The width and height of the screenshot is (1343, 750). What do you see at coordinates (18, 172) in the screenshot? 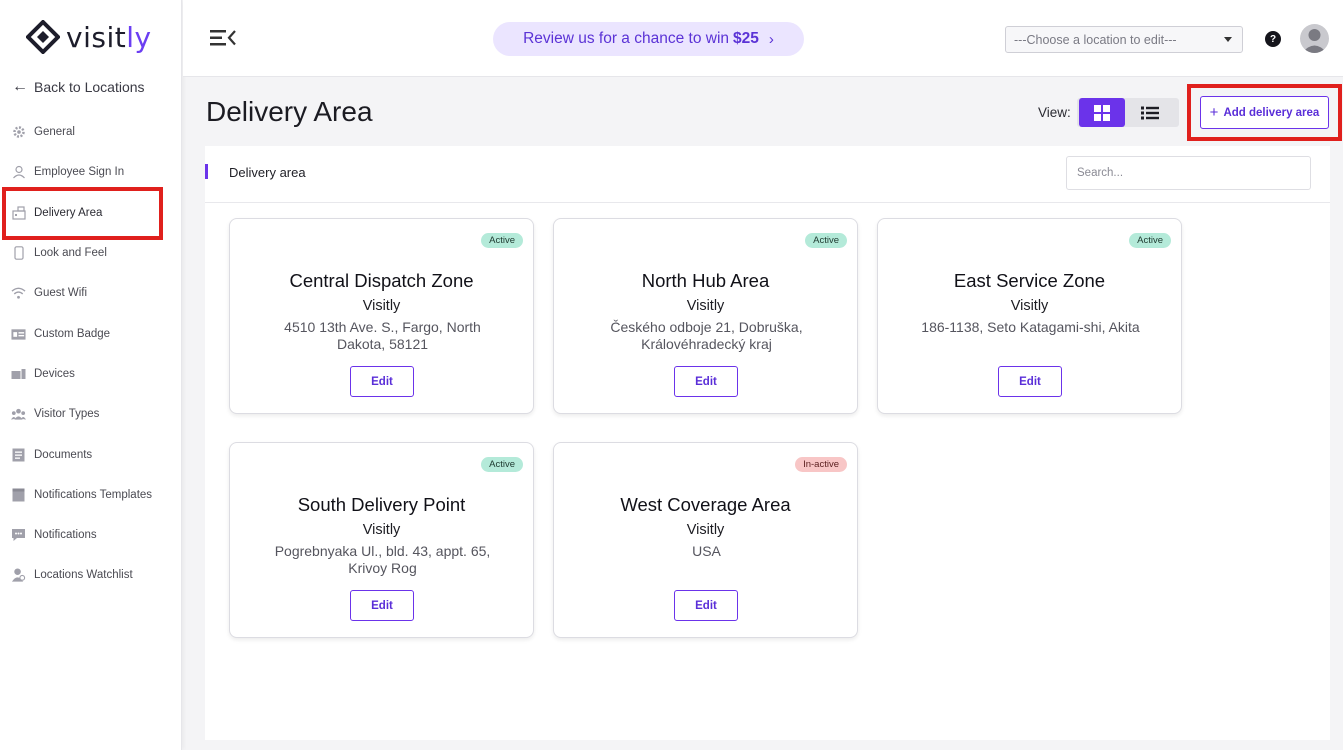
I see `user-icon` at bounding box center [18, 172].